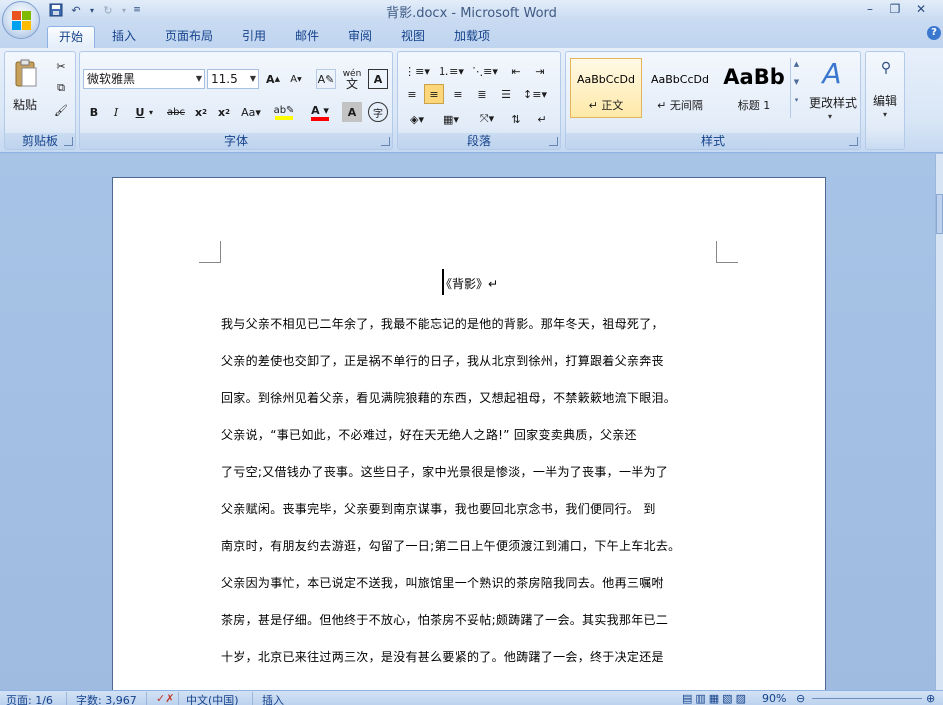 This screenshot has height=705, width=943. I want to click on tab-home: 开始, so click(71, 37).